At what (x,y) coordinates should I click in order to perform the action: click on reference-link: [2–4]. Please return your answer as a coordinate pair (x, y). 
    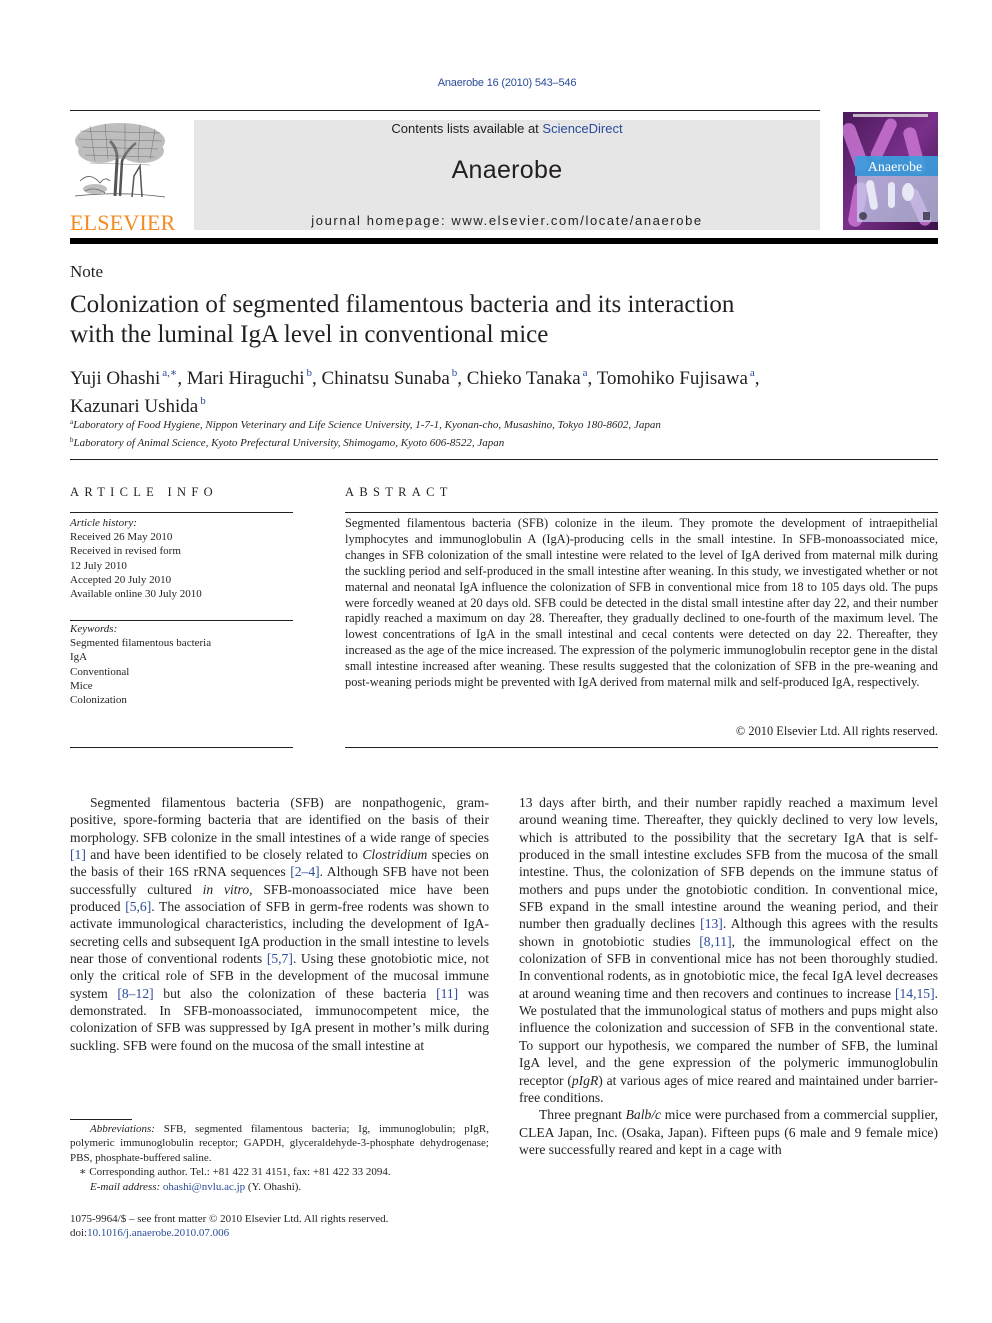
    Looking at the image, I should click on (304, 871).